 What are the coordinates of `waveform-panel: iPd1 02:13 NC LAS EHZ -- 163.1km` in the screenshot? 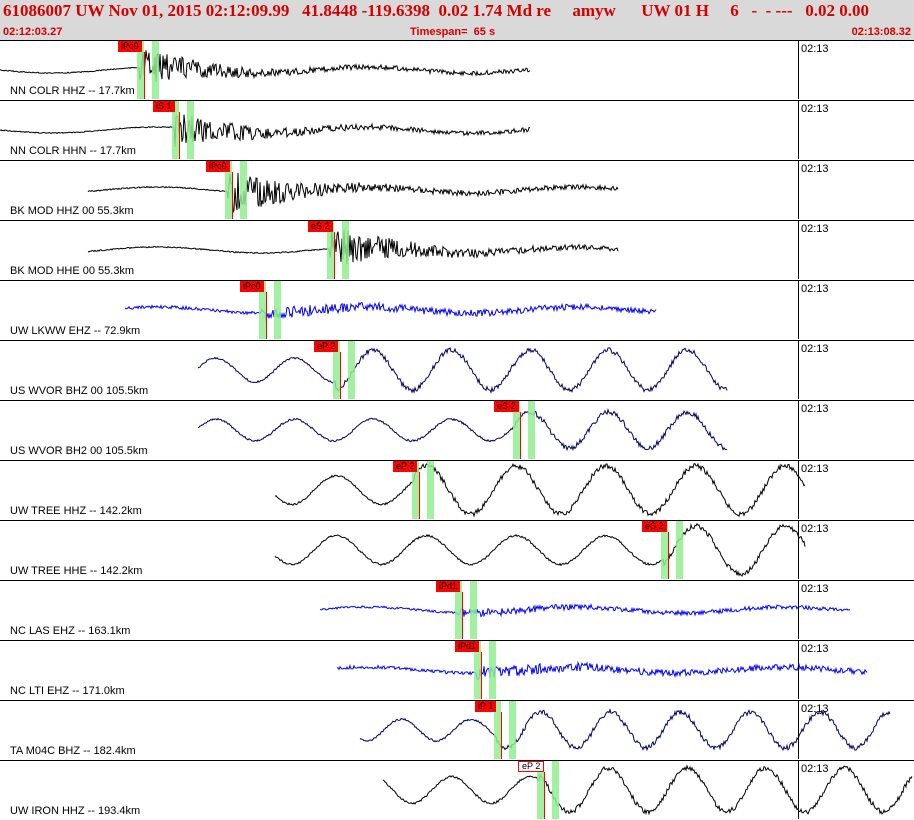 It's located at (457, 609).